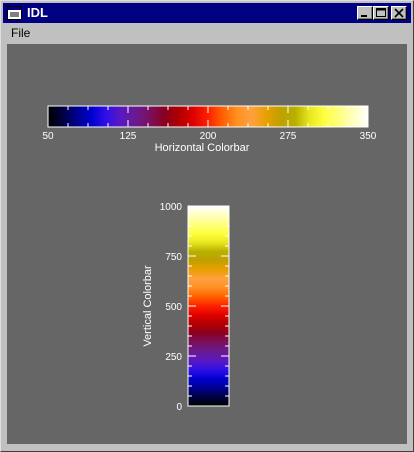 The image size is (414, 452). What do you see at coordinates (148, 306) in the screenshot?
I see `vertical-colorbar-title: Vertical Colorbar` at bounding box center [148, 306].